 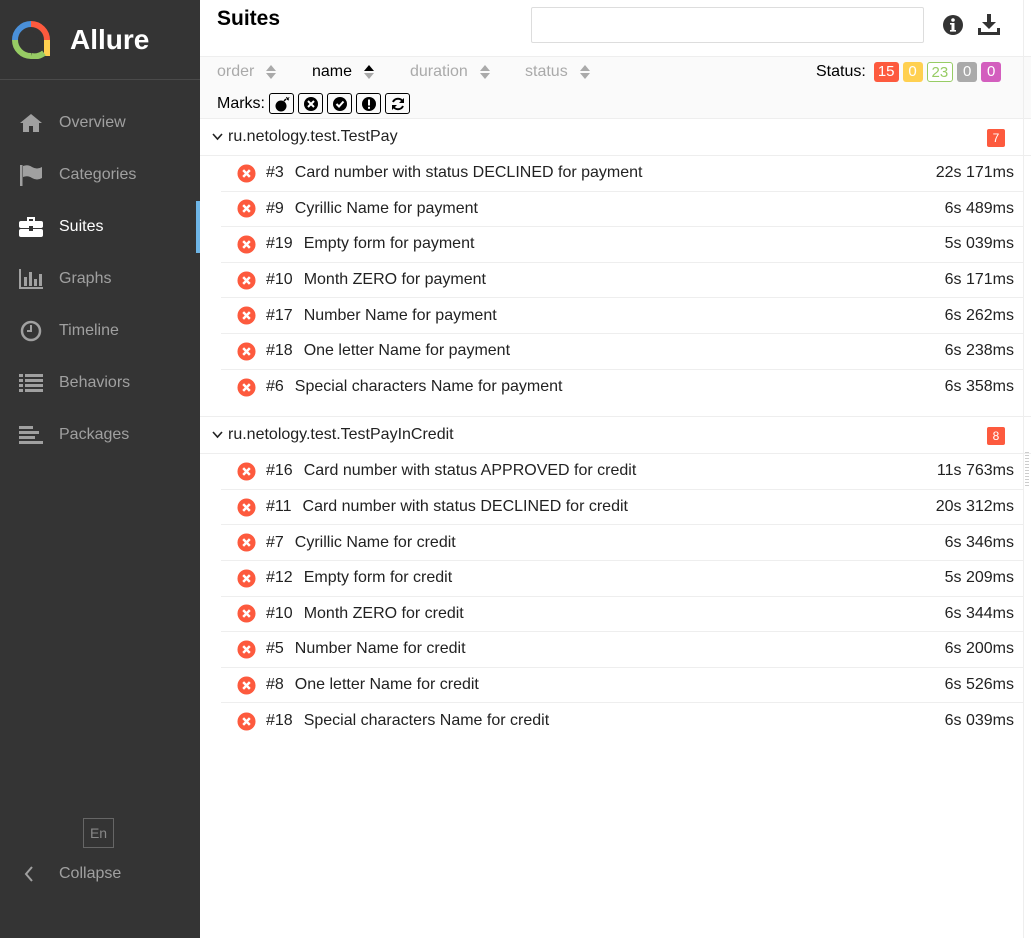 I want to click on test-row: #5 Number Name for credit 6s 200ms, so click(x=622, y=650).